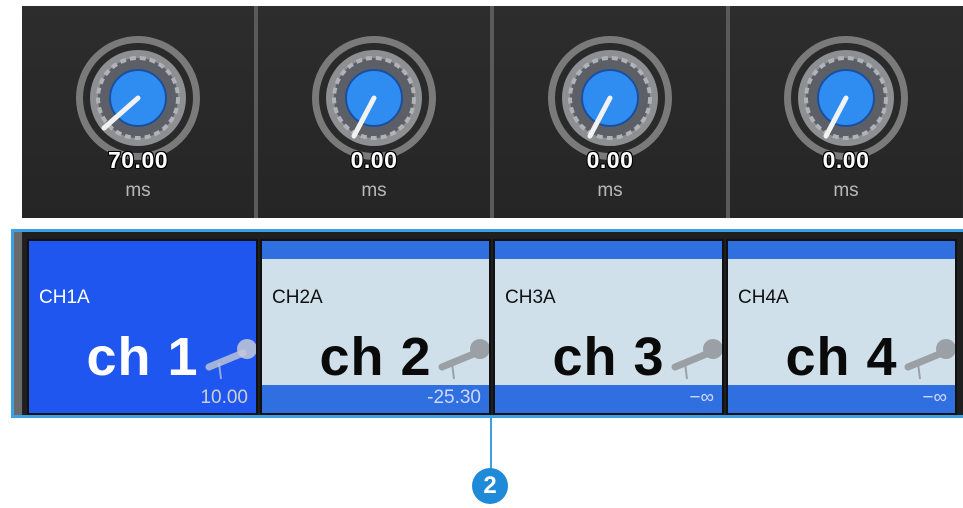  I want to click on channel-button-4: CH4A ch 4 −∞, so click(841, 327).